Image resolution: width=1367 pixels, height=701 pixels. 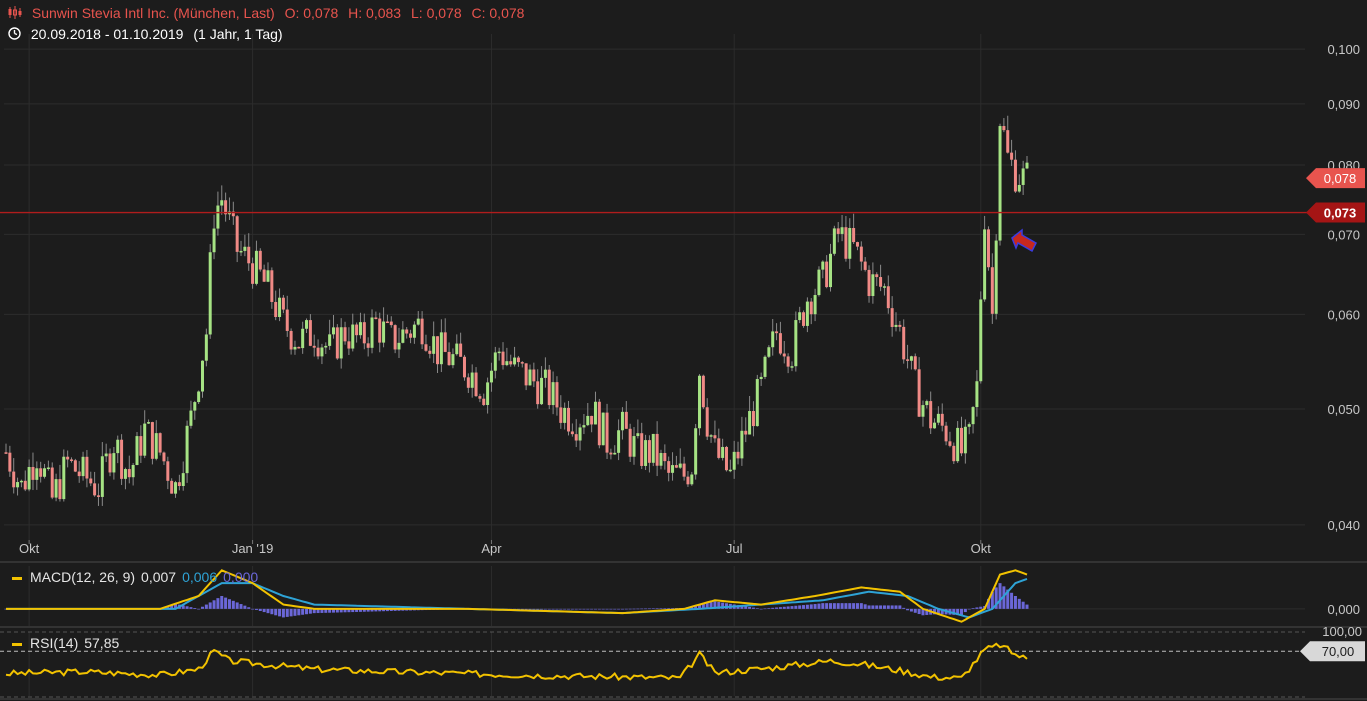 I want to click on close-value: C: 0,078, so click(x=498, y=13).